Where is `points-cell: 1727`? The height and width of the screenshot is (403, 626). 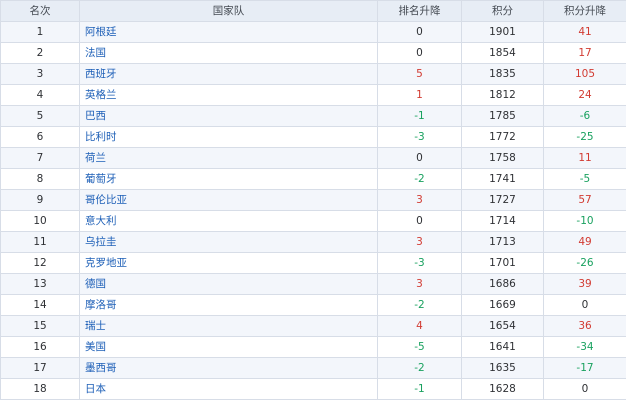 points-cell: 1727 is located at coordinates (502, 200).